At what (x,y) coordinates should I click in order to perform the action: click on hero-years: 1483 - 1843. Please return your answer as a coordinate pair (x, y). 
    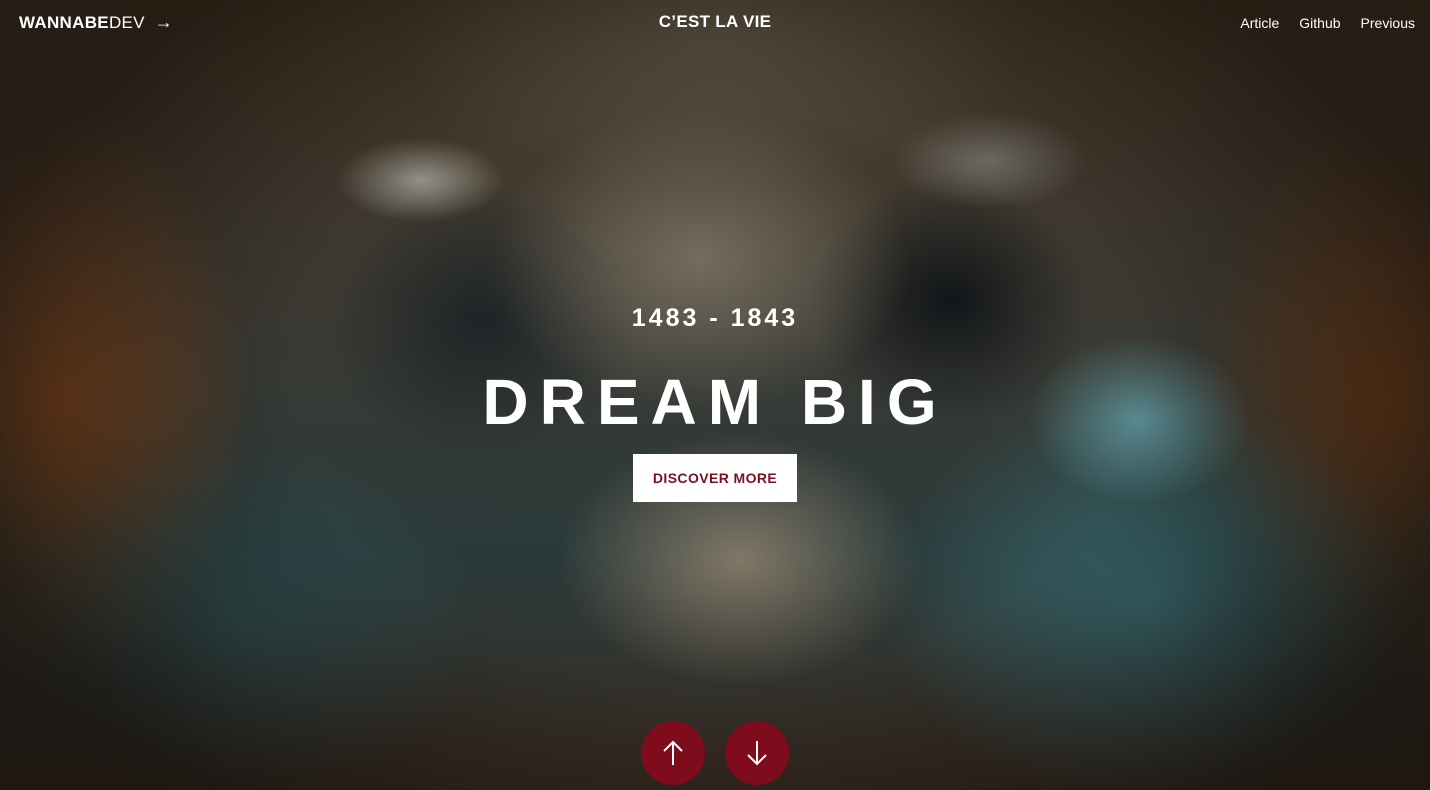
    Looking at the image, I should click on (715, 318).